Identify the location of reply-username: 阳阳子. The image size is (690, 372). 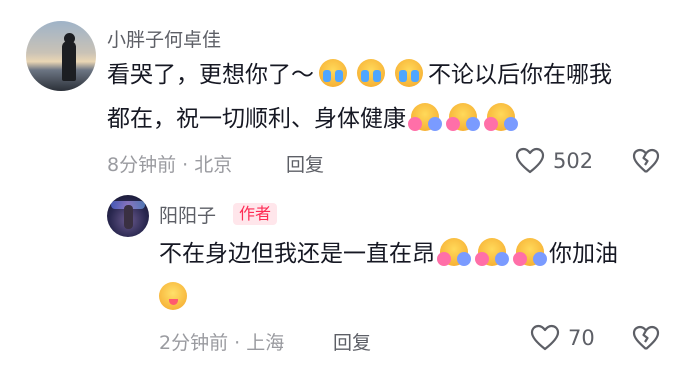
(187, 214).